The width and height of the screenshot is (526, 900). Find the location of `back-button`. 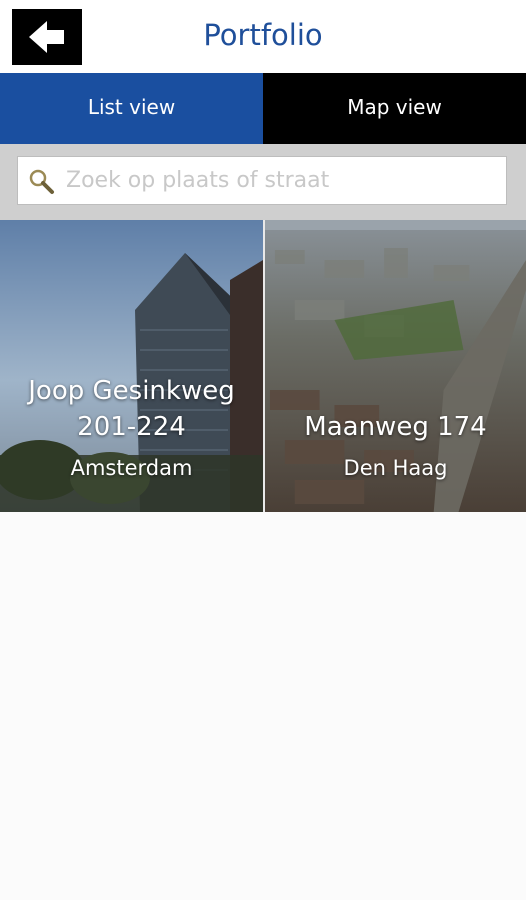

back-button is located at coordinates (47, 37).